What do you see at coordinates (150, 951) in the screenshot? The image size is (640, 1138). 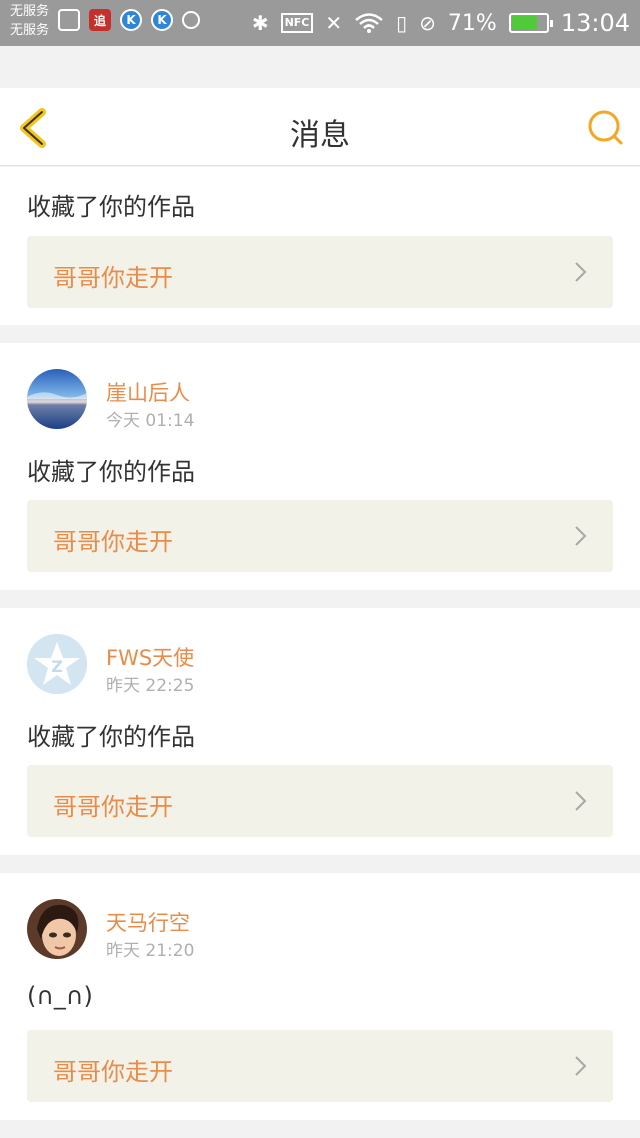 I see `timestamp: 昨天 21:20` at bounding box center [150, 951].